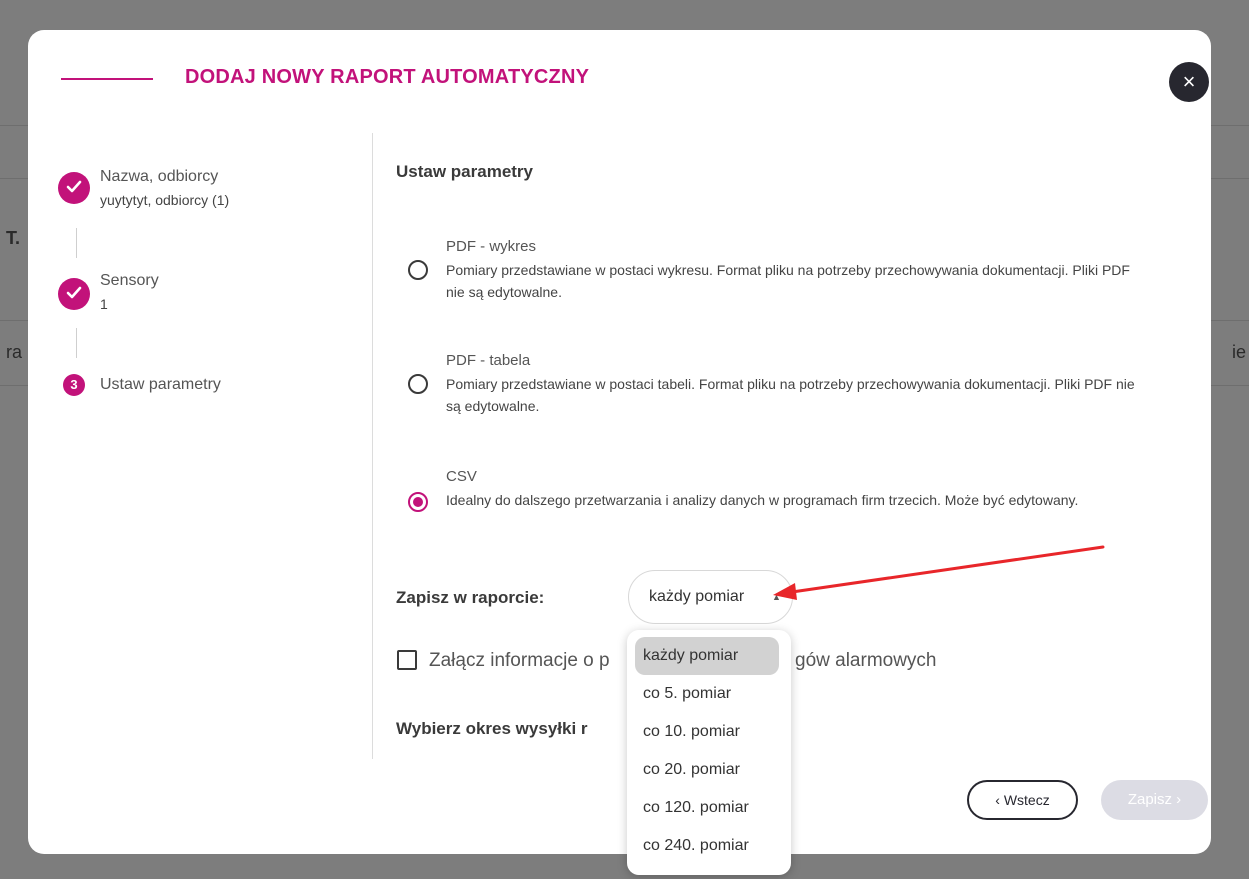 This screenshot has width=1249, height=879. I want to click on checkbox-label-continued: gów alarmowych, so click(866, 660).